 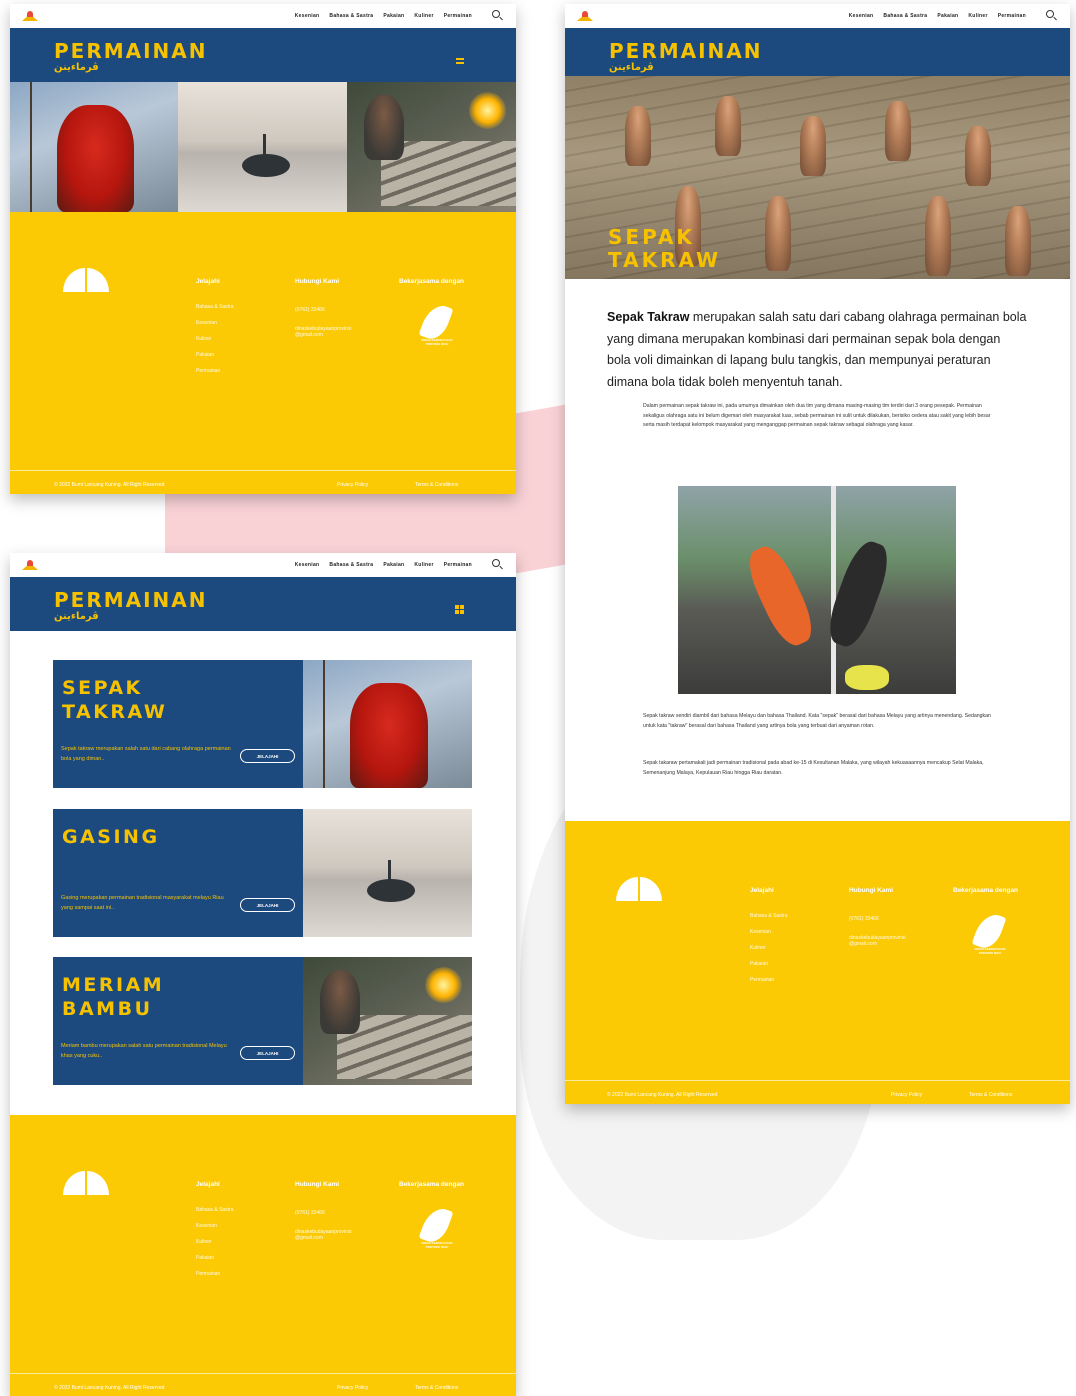 What do you see at coordinates (459, 609) in the screenshot?
I see `grid-view-icon` at bounding box center [459, 609].